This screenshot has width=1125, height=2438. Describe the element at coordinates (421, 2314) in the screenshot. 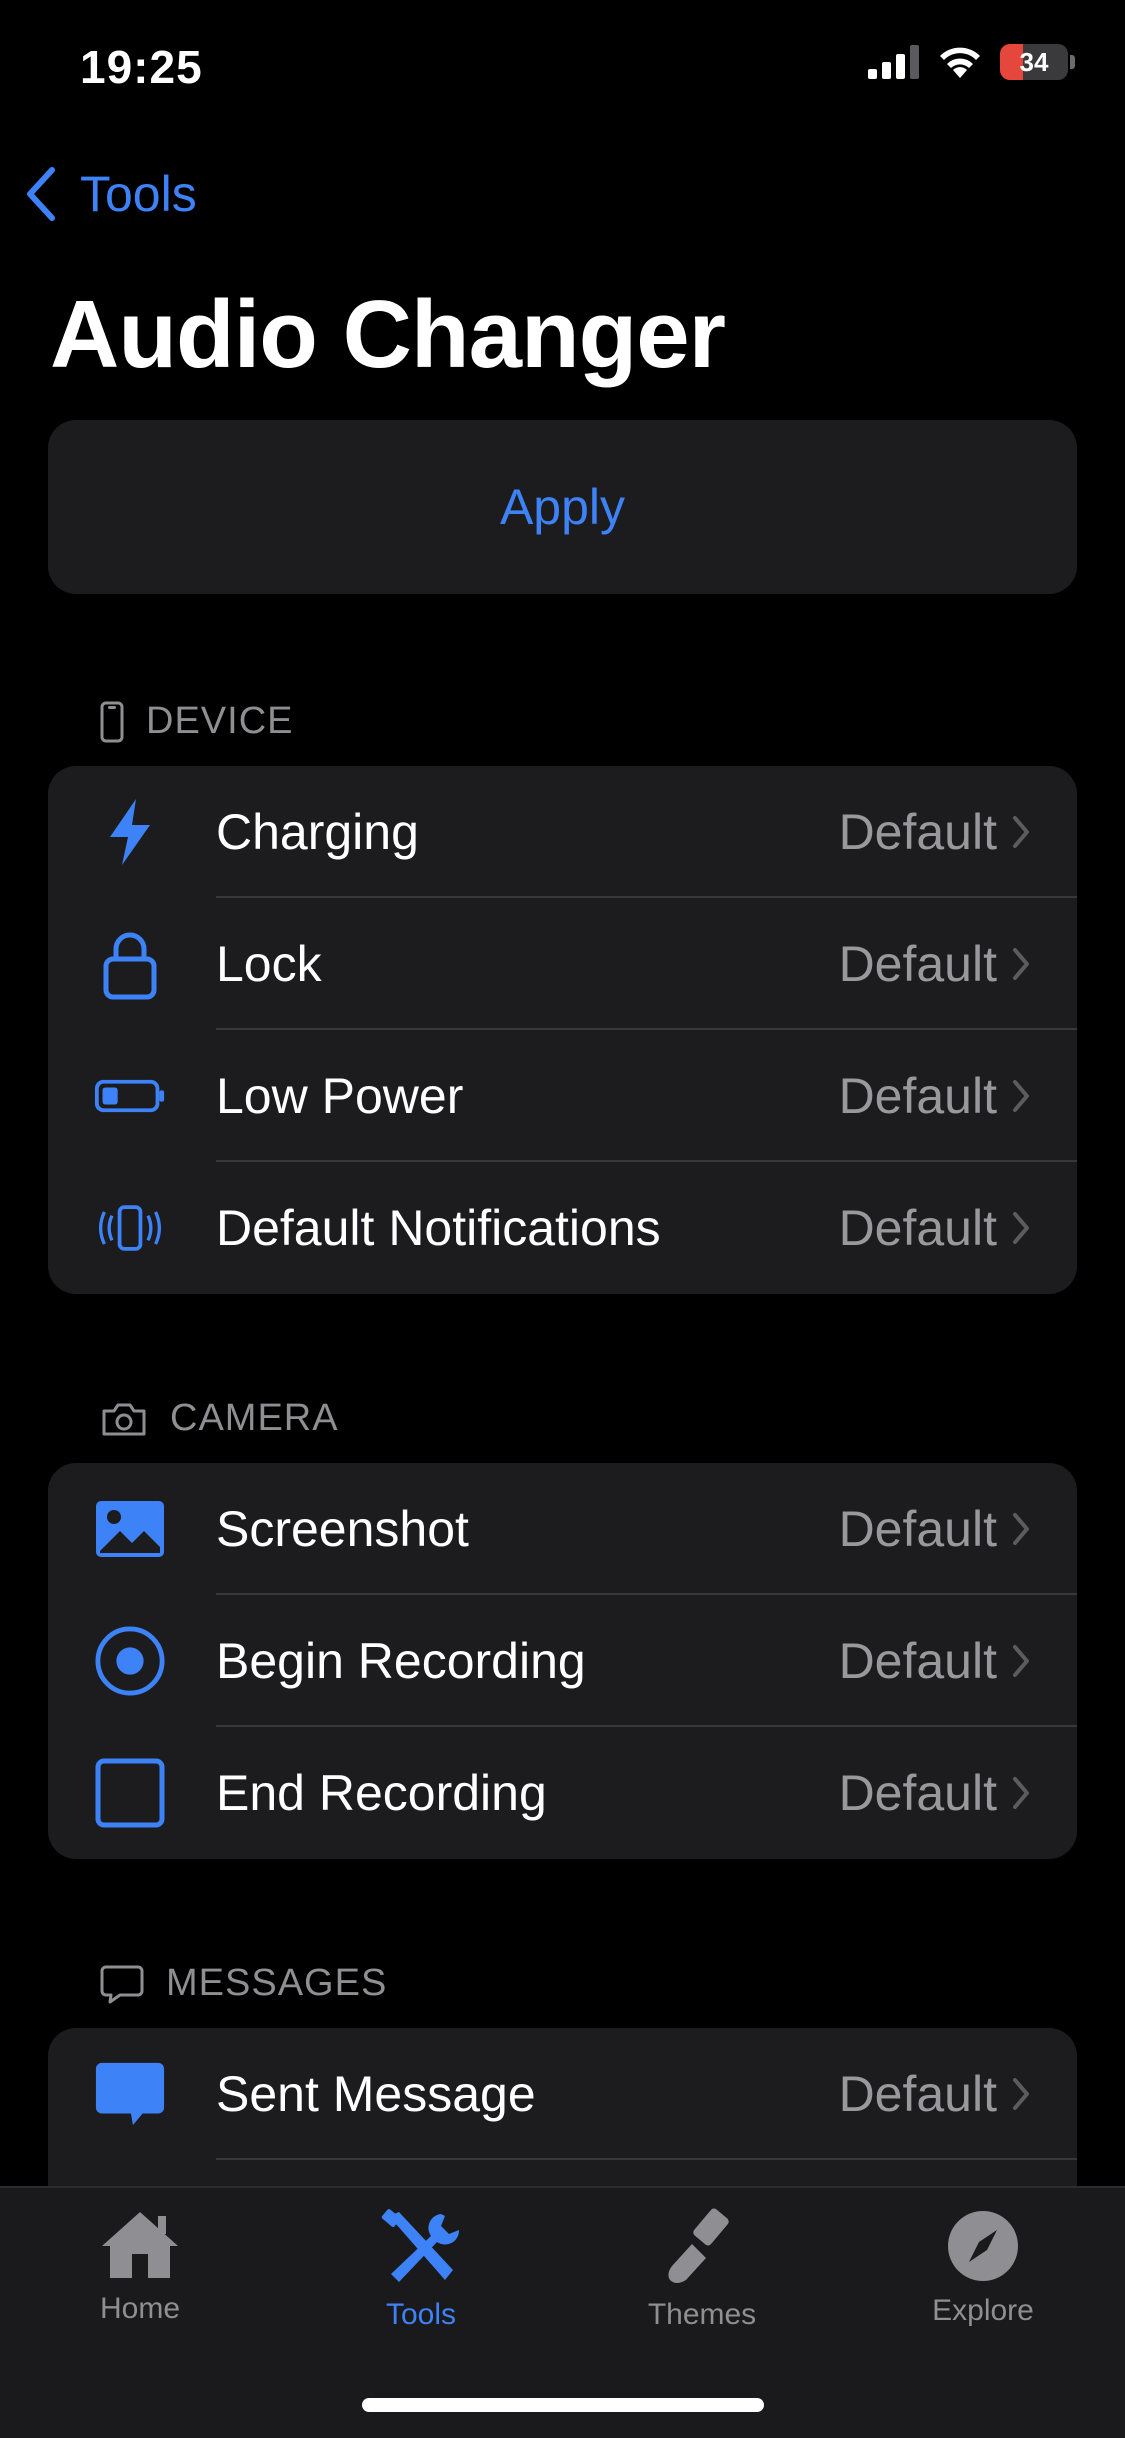

I see `tab-label: Tools` at that location.